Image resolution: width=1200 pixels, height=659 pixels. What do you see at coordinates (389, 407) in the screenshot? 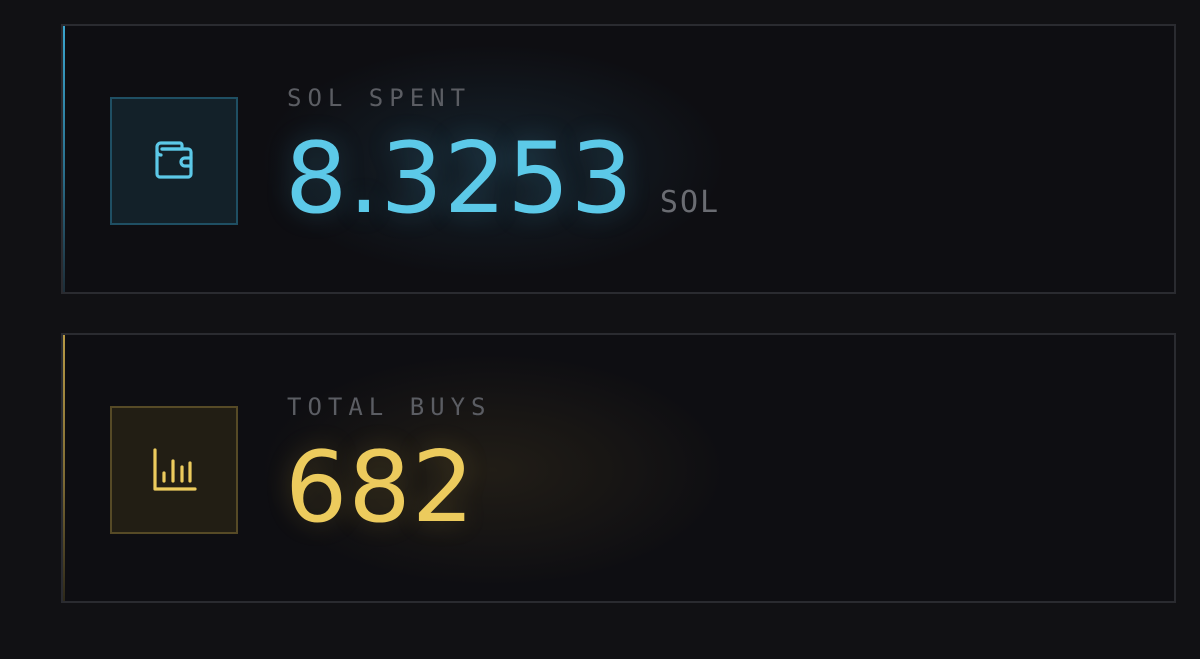
I see `stat-label: TOTAL BUYS` at bounding box center [389, 407].